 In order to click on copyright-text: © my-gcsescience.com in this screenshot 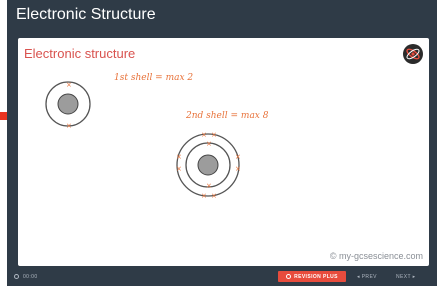, I will do `click(376, 256)`.